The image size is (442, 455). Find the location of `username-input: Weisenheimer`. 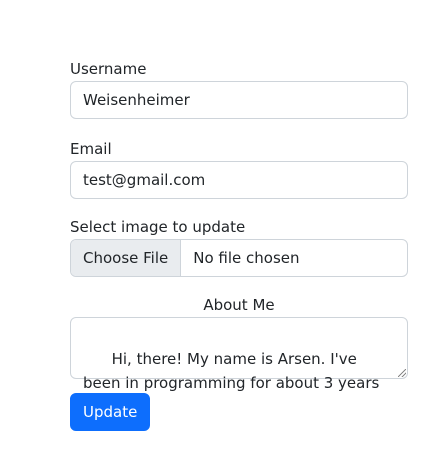

username-input: Weisenheimer is located at coordinates (239, 100).